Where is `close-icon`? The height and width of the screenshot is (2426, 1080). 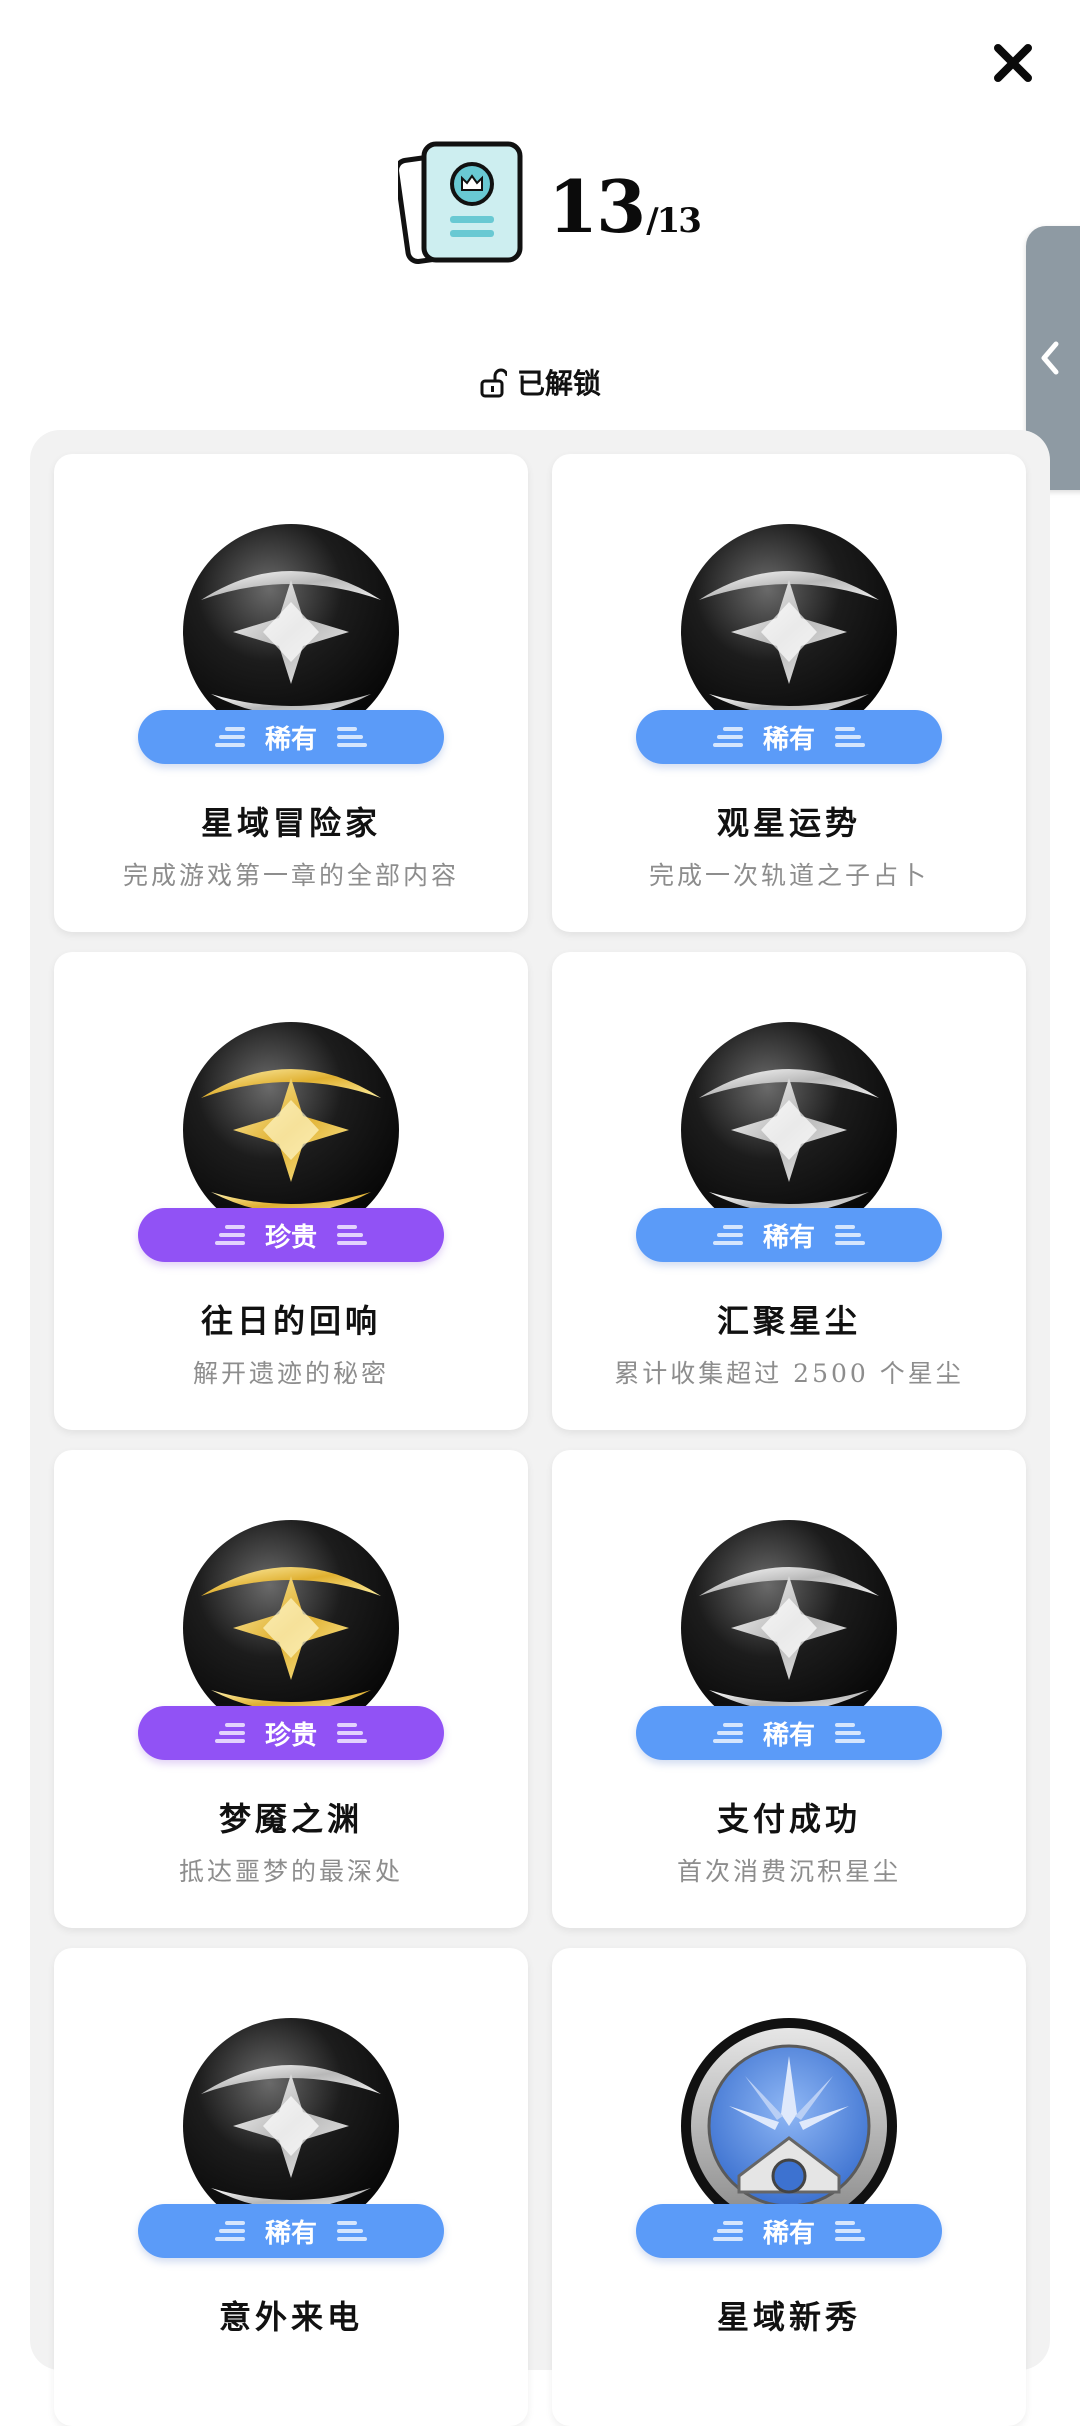 close-icon is located at coordinates (1013, 63).